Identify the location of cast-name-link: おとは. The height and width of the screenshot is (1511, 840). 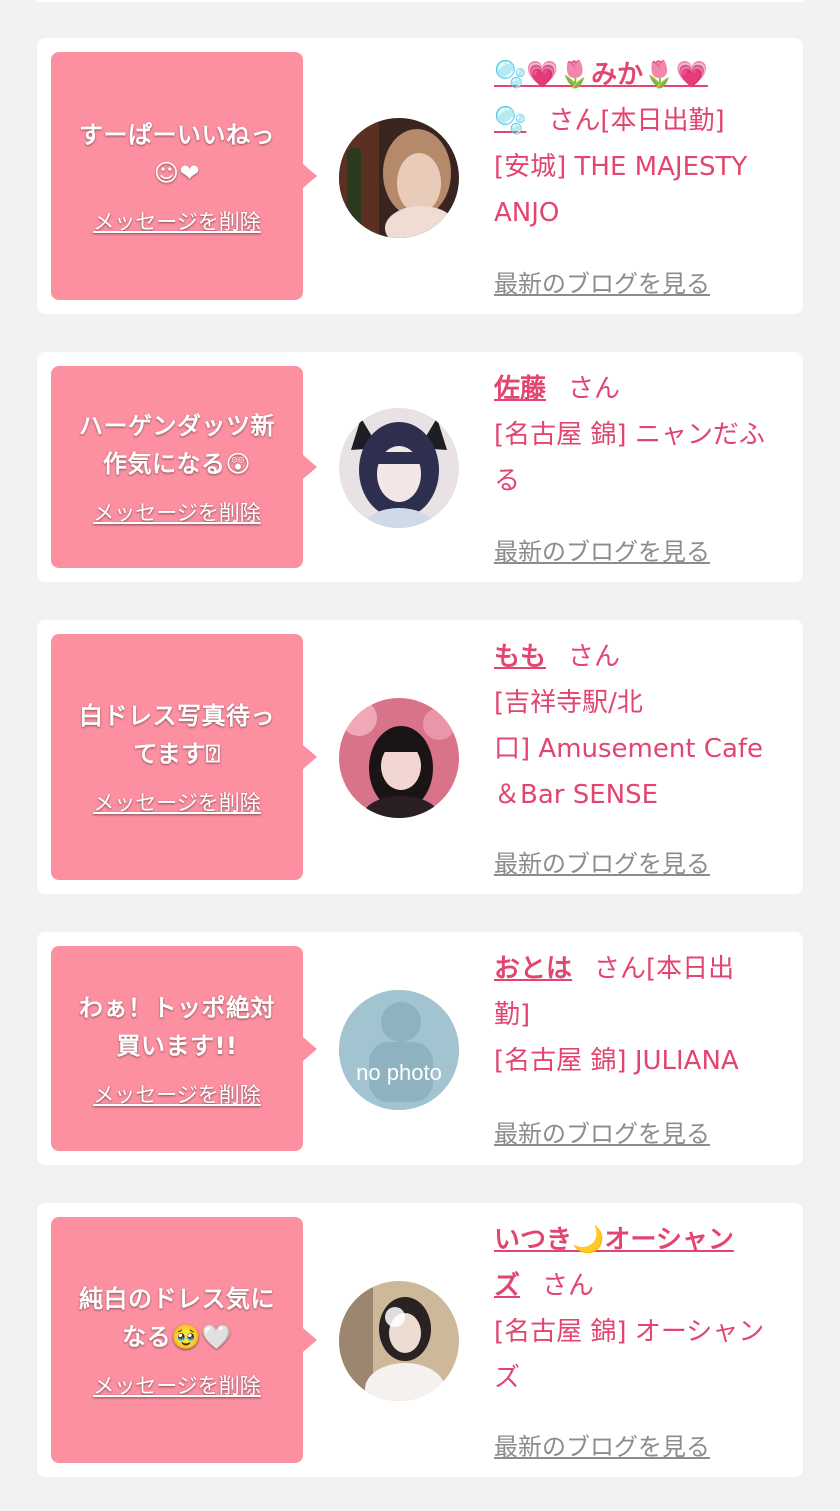
(533, 969).